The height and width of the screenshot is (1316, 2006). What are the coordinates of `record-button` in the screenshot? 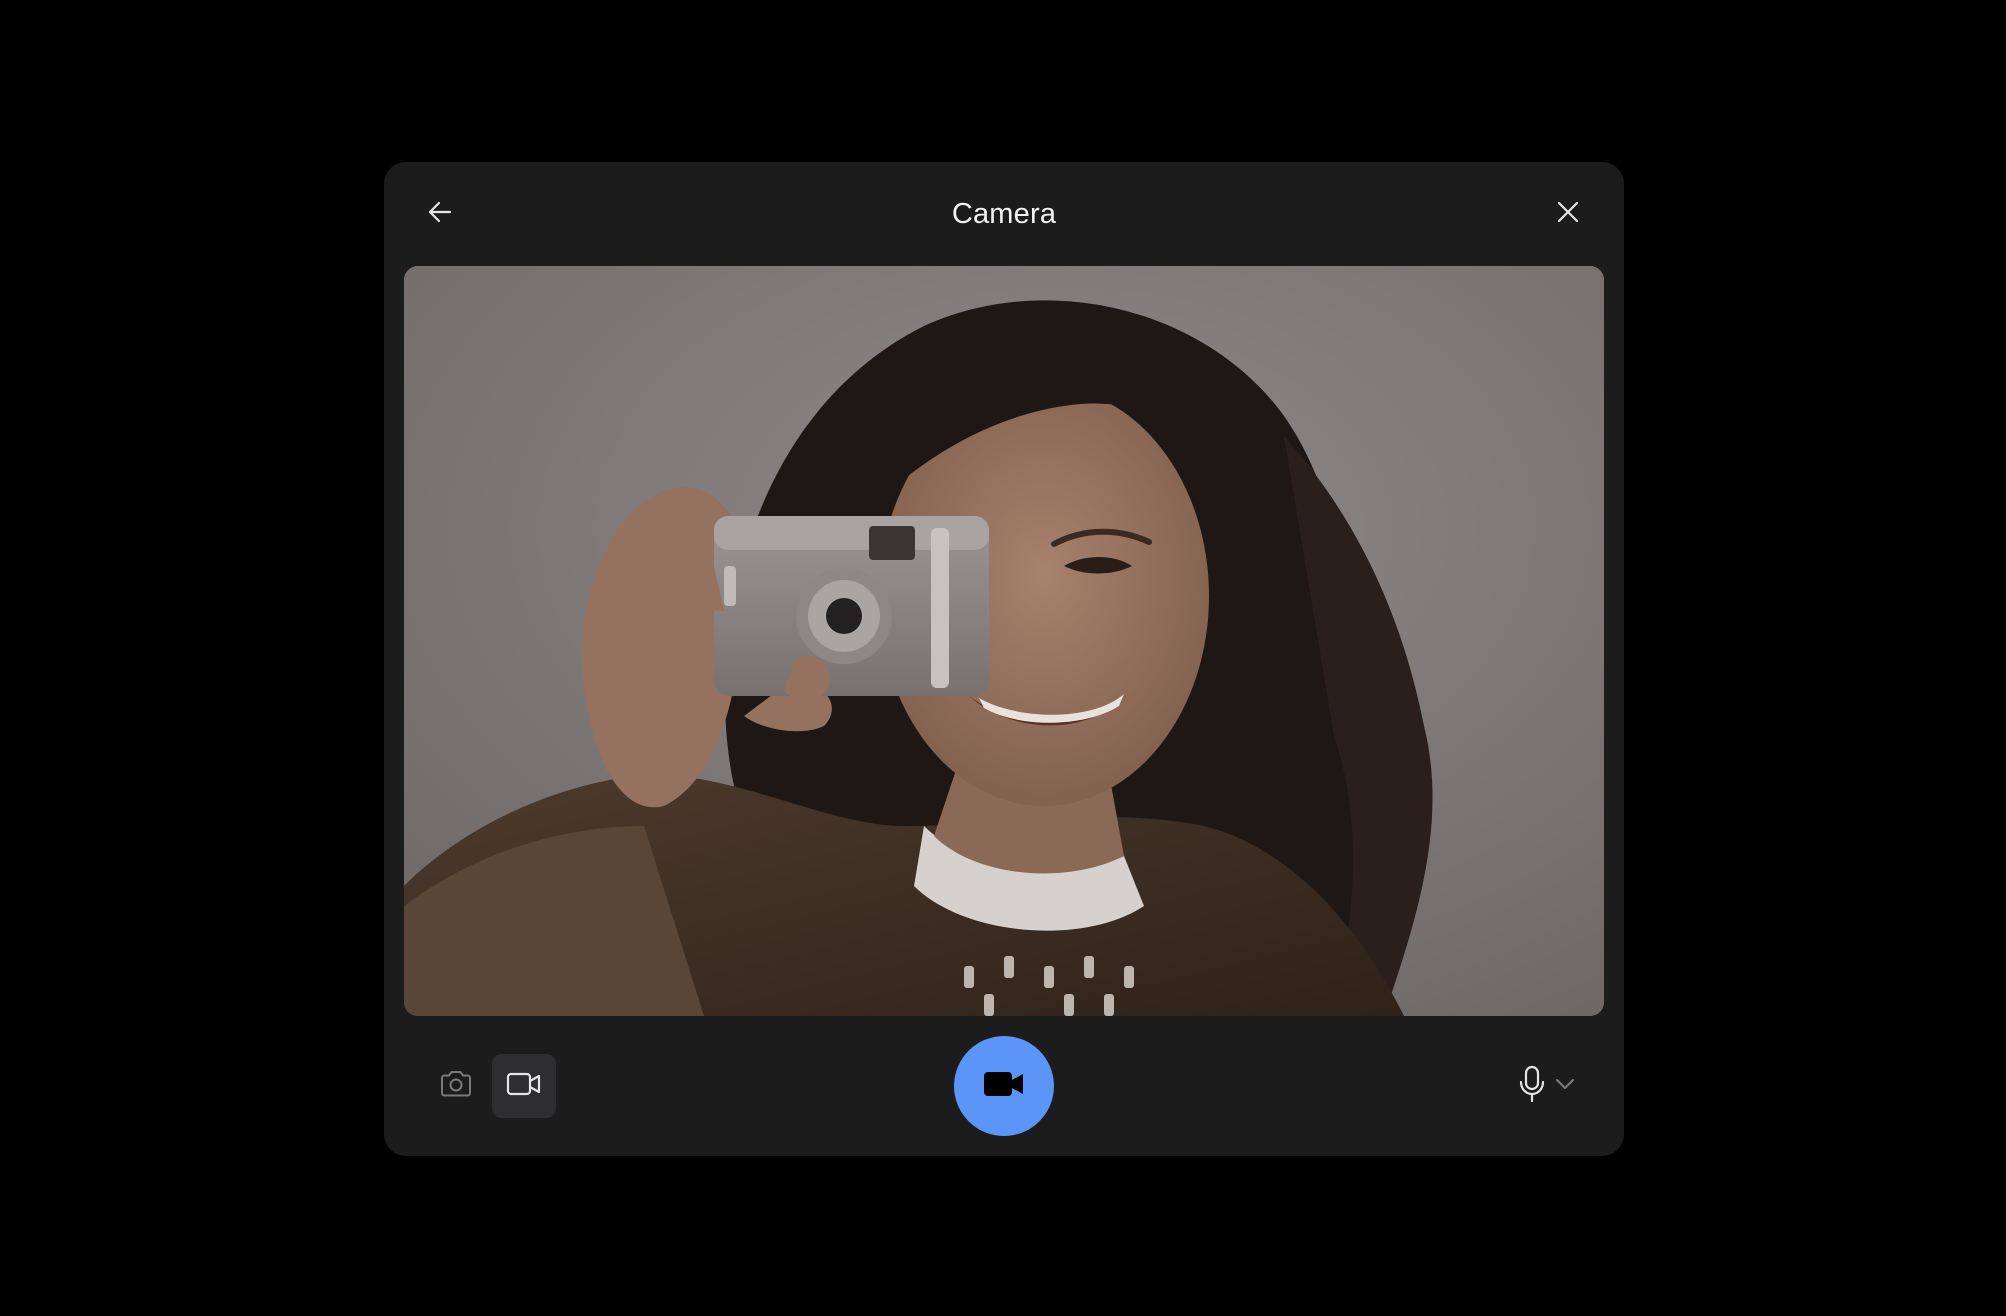 It's located at (1004, 1086).